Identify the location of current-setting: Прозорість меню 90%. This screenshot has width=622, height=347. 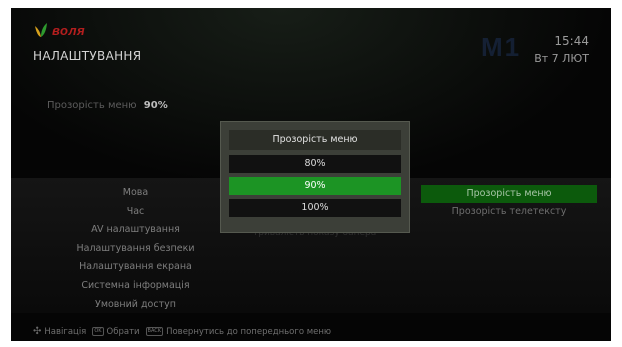
(107, 105).